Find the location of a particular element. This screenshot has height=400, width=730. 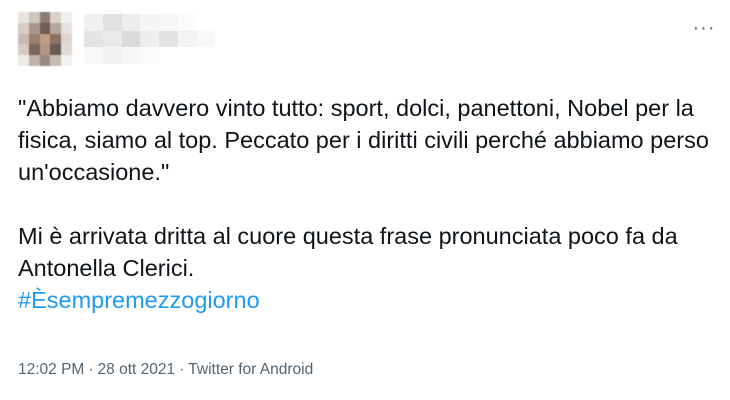

tweet-date: 28 ott 2021 is located at coordinates (137, 370).